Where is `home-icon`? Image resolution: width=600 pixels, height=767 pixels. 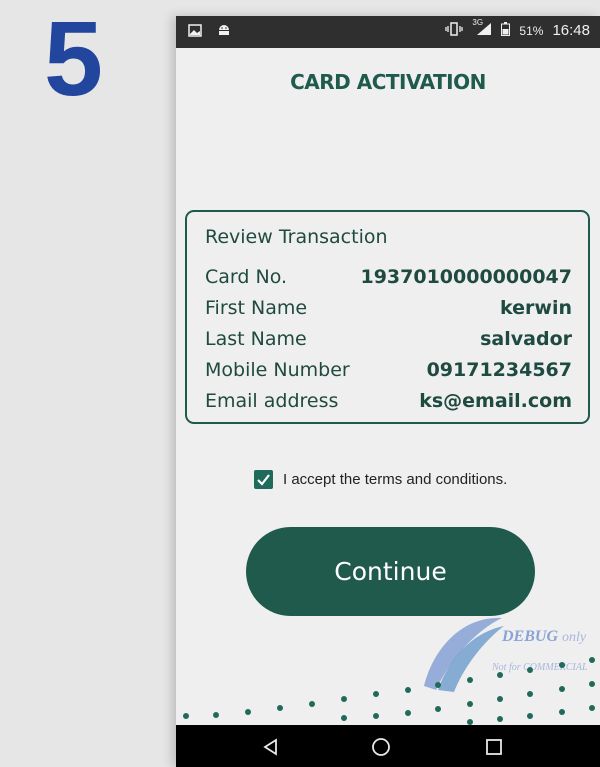 home-icon is located at coordinates (381, 747).